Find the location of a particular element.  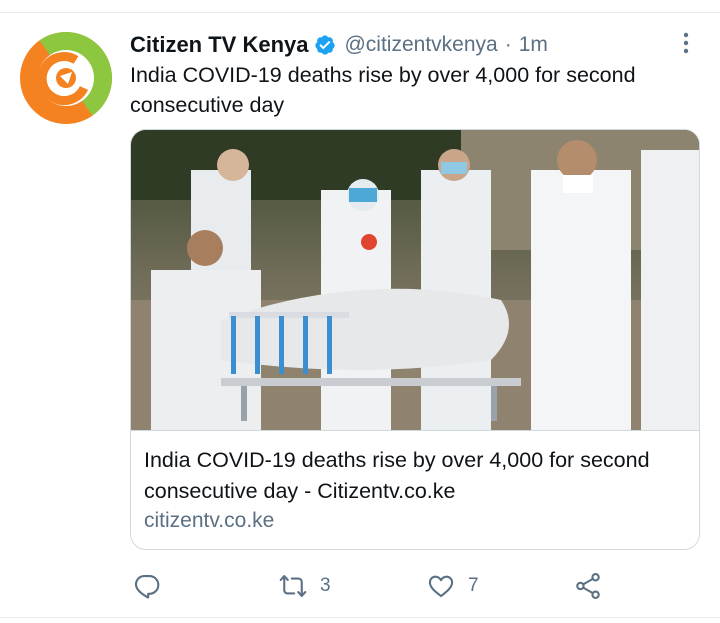

user-handle: @citizentvkenya is located at coordinates (420, 45).